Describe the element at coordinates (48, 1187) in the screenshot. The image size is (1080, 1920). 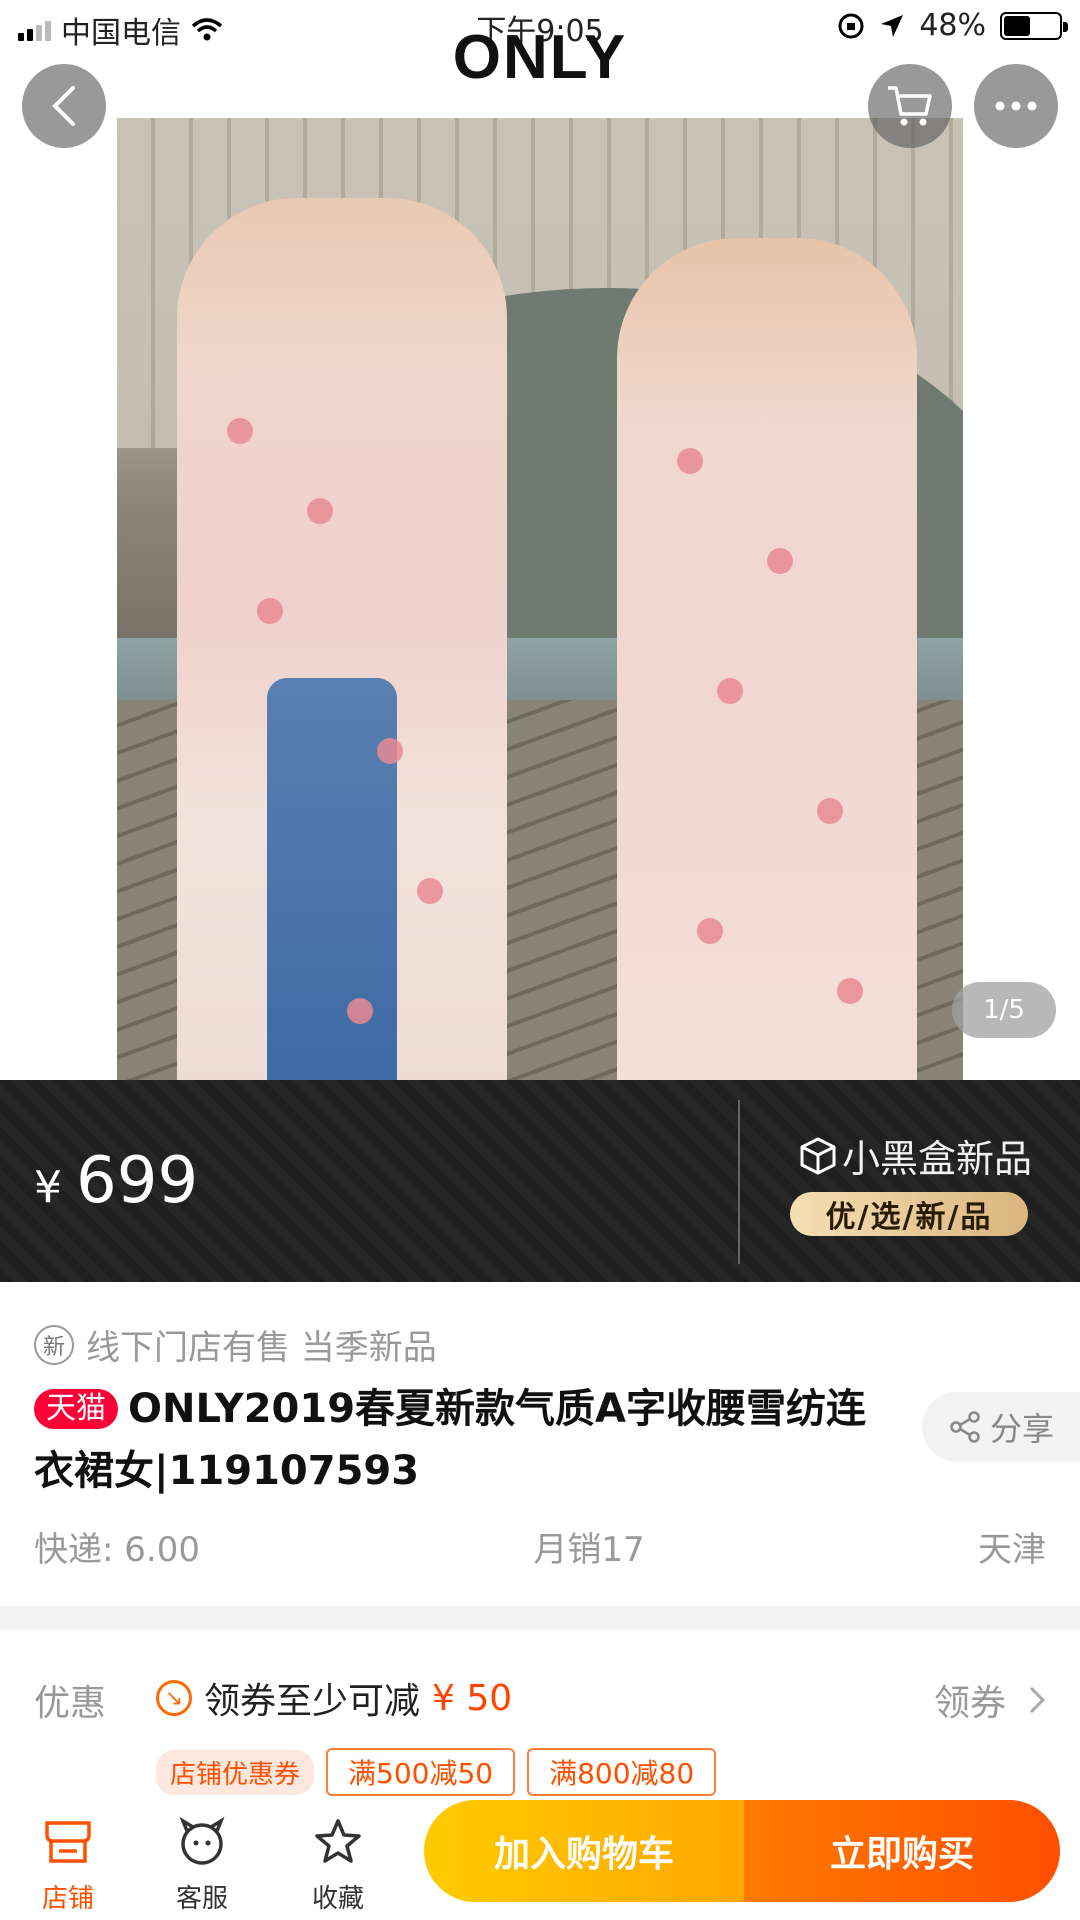
I see `currency-symbol: ¥` at that location.